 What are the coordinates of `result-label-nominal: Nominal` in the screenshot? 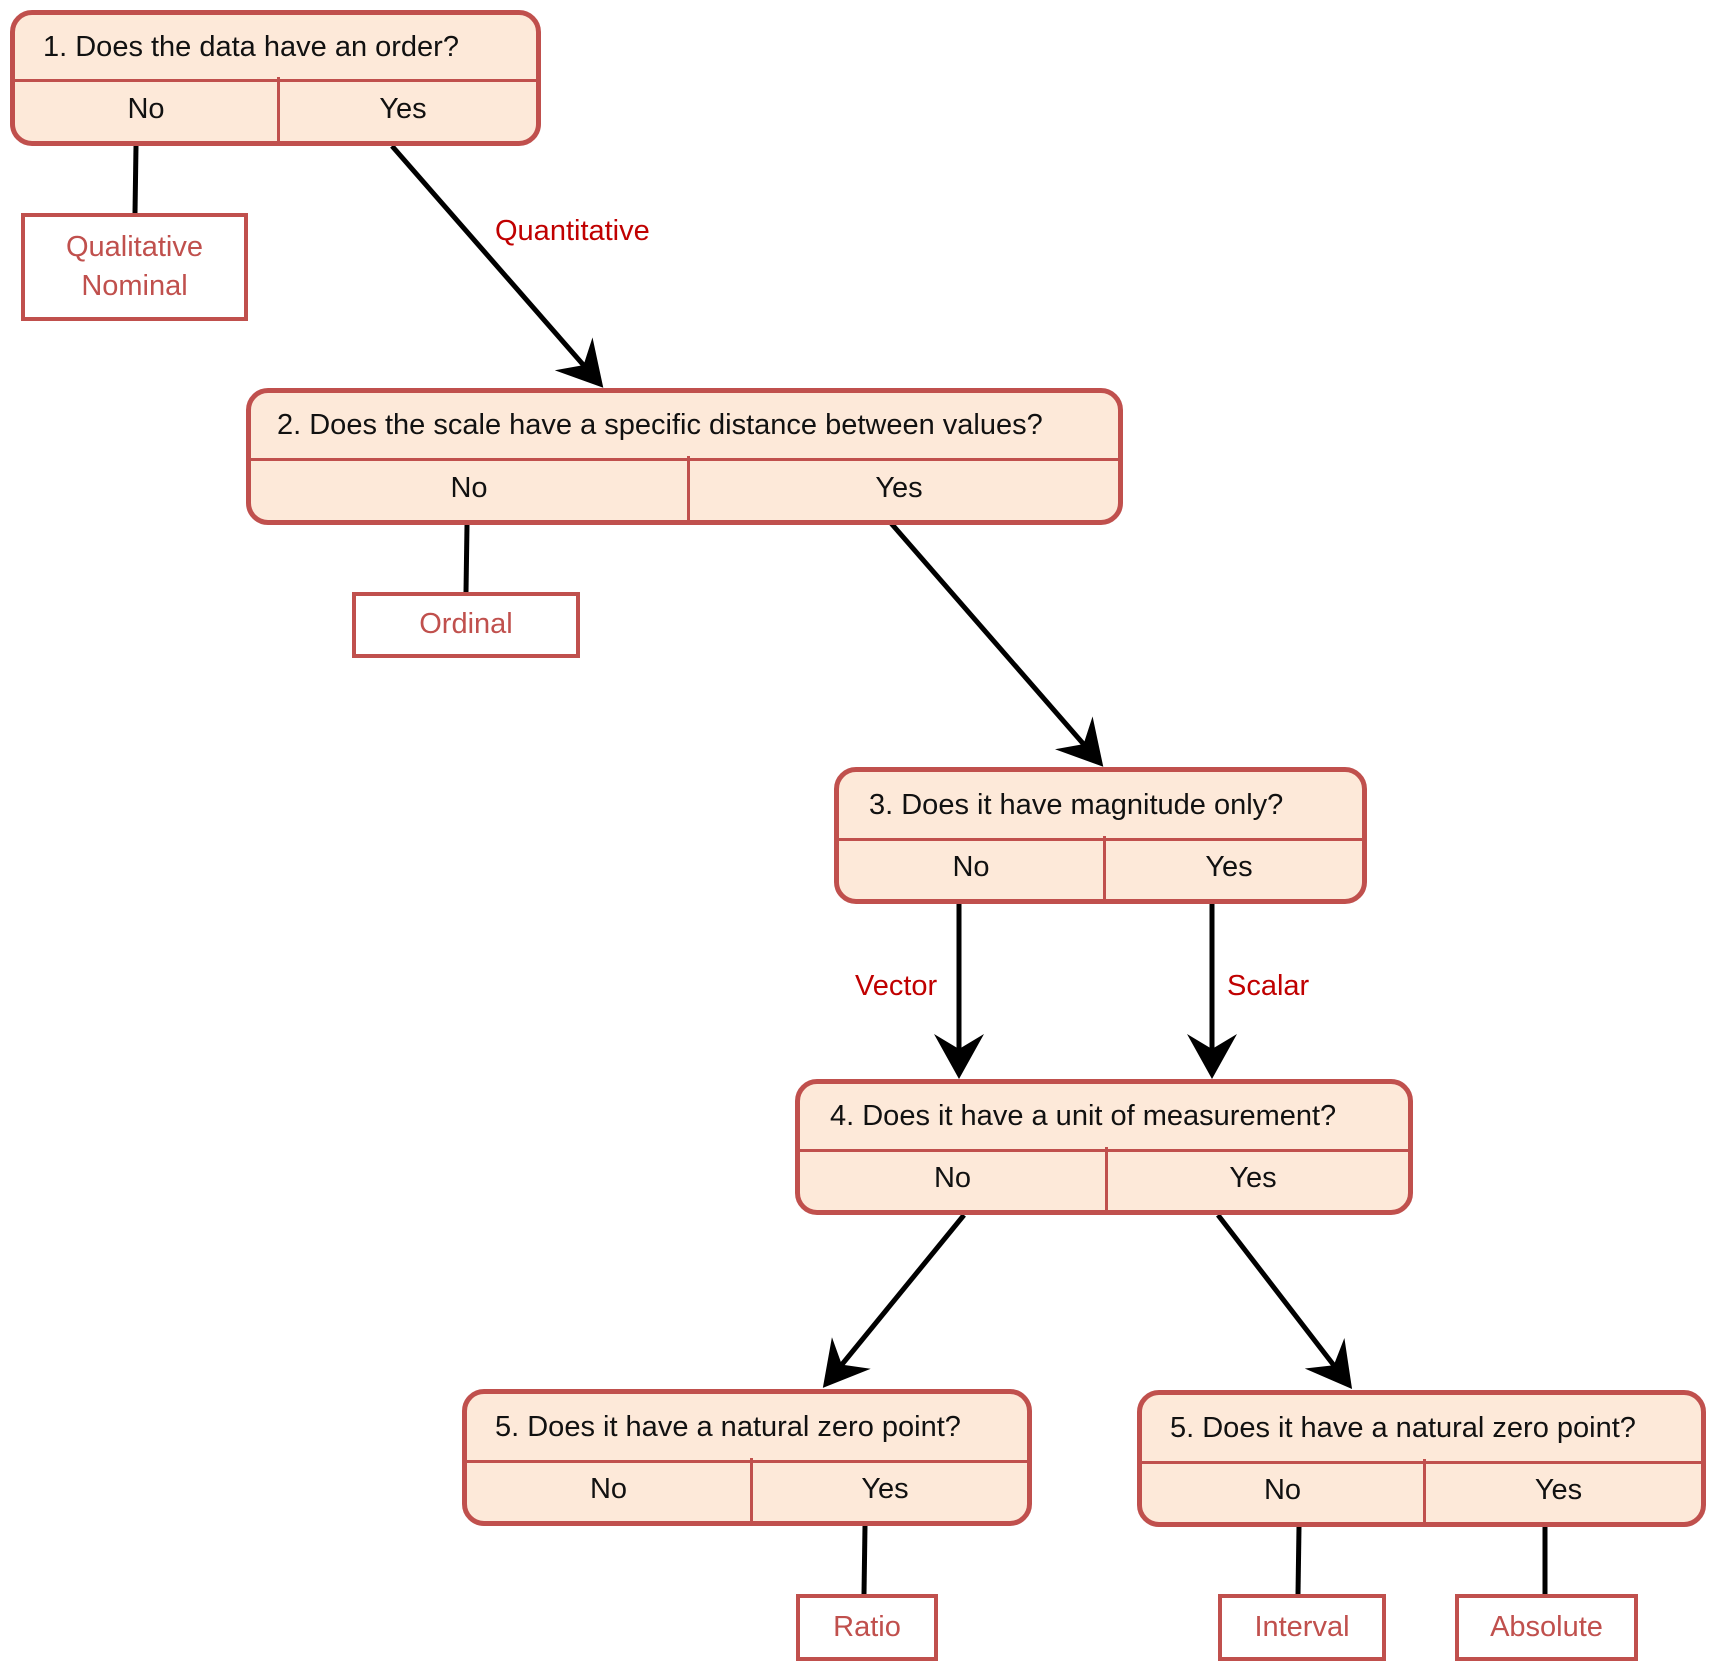 It's located at (134, 286).